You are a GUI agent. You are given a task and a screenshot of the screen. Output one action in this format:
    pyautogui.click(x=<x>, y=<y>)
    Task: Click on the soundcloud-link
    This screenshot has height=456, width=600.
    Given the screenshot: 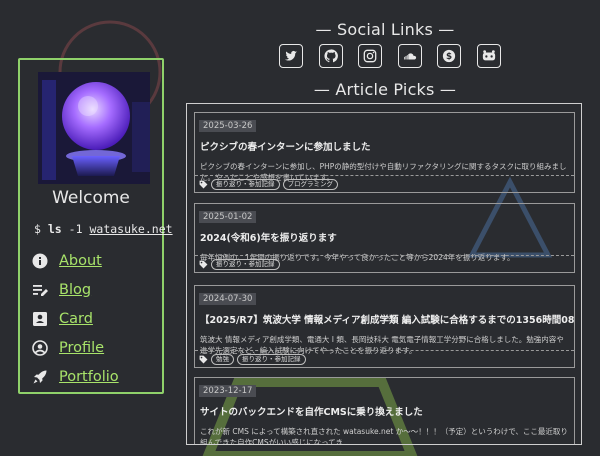 What is the action you would take?
    pyautogui.click(x=409, y=56)
    